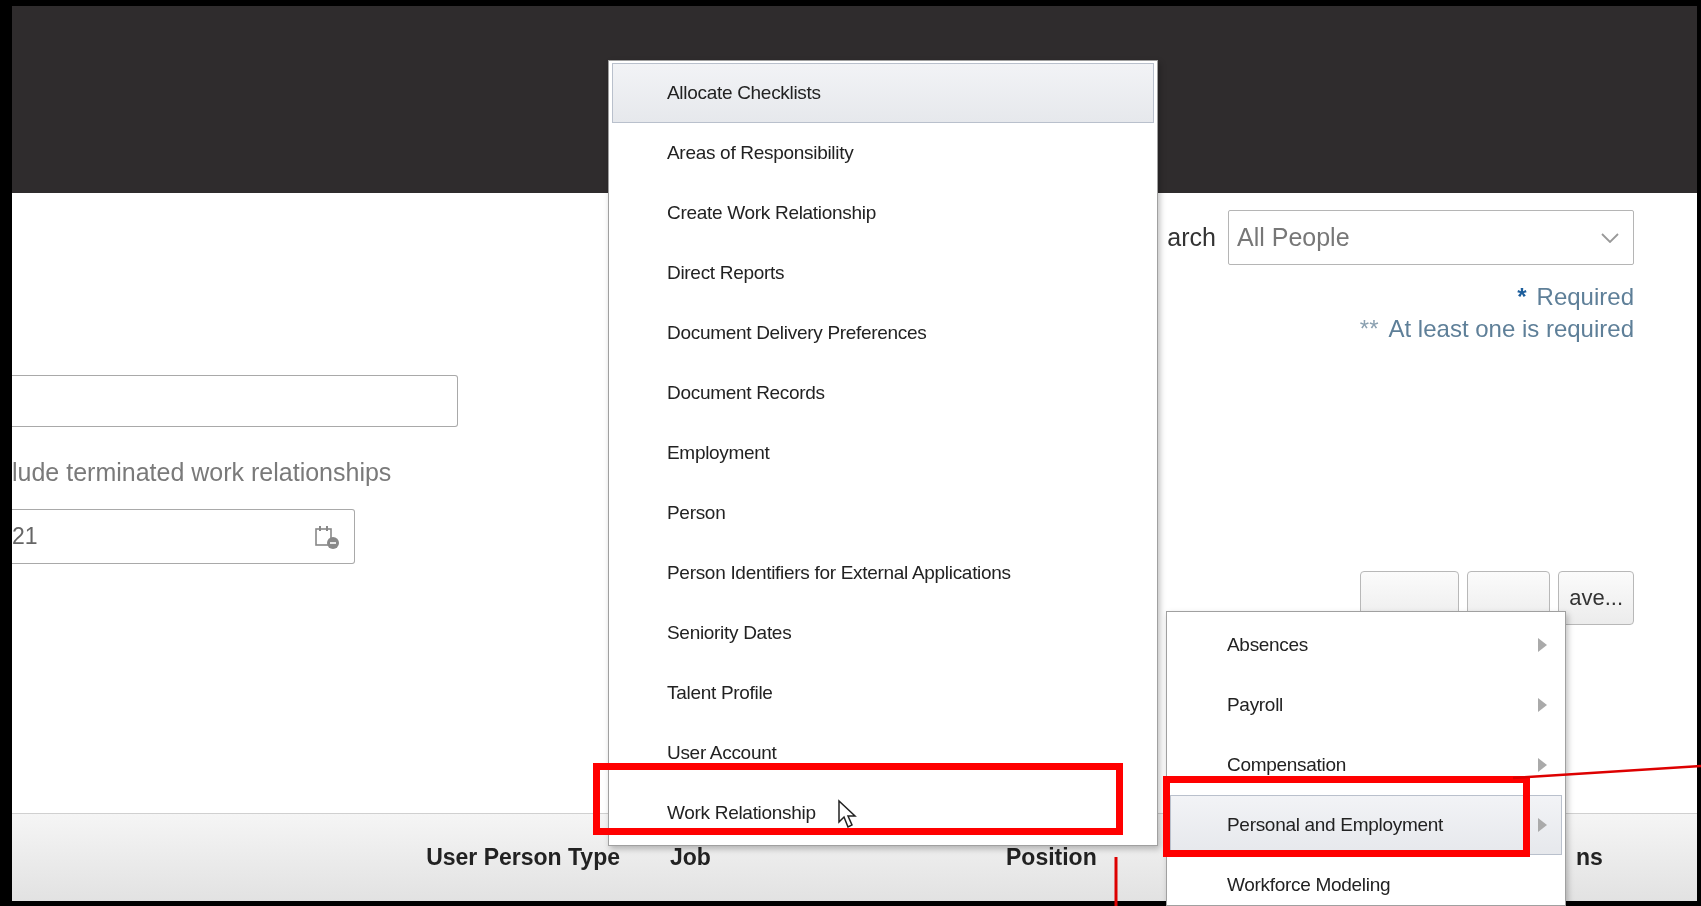 The image size is (1701, 906). I want to click on menu-item: Person Identifiers for External Applications, so click(883, 573).